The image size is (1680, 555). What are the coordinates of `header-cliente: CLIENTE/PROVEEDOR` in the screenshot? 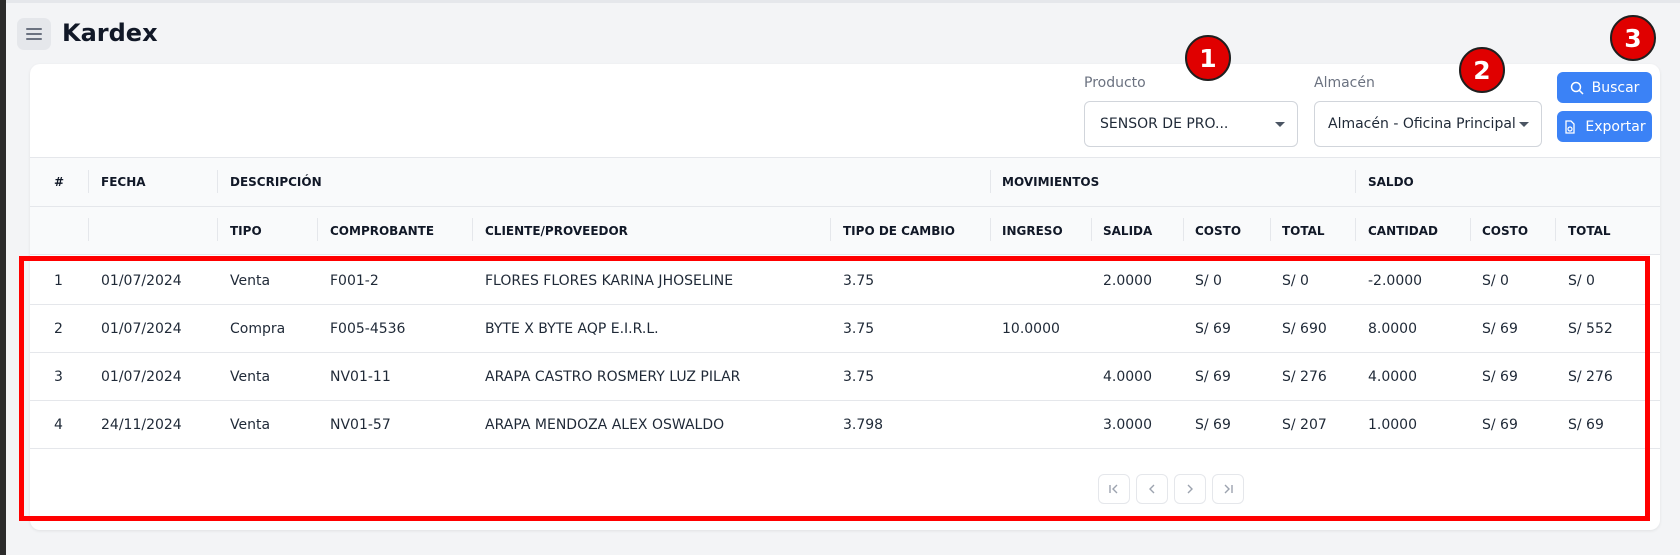 It's located at (556, 231).